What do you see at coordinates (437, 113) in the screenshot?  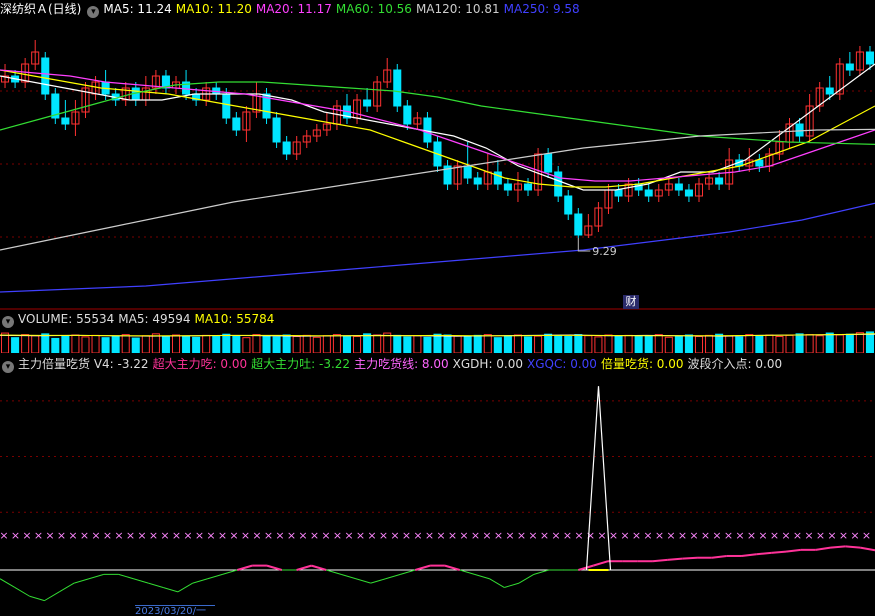 I see `ma-line-ma60` at bounding box center [437, 113].